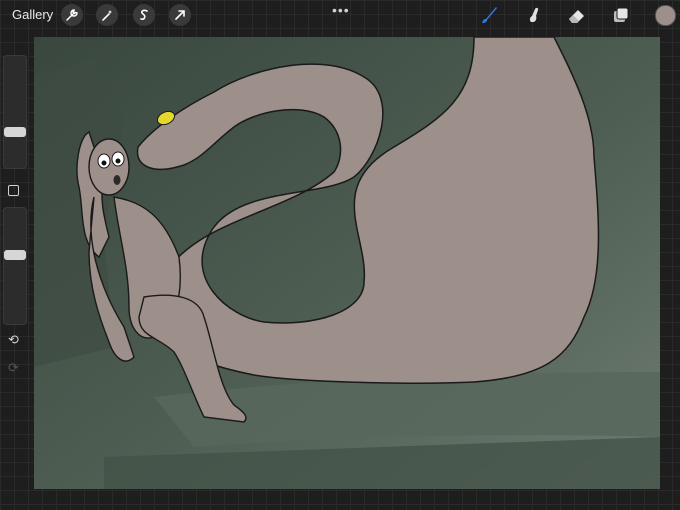 Image resolution: width=680 pixels, height=510 pixels. What do you see at coordinates (72, 15) in the screenshot?
I see `wrench-icon` at bounding box center [72, 15].